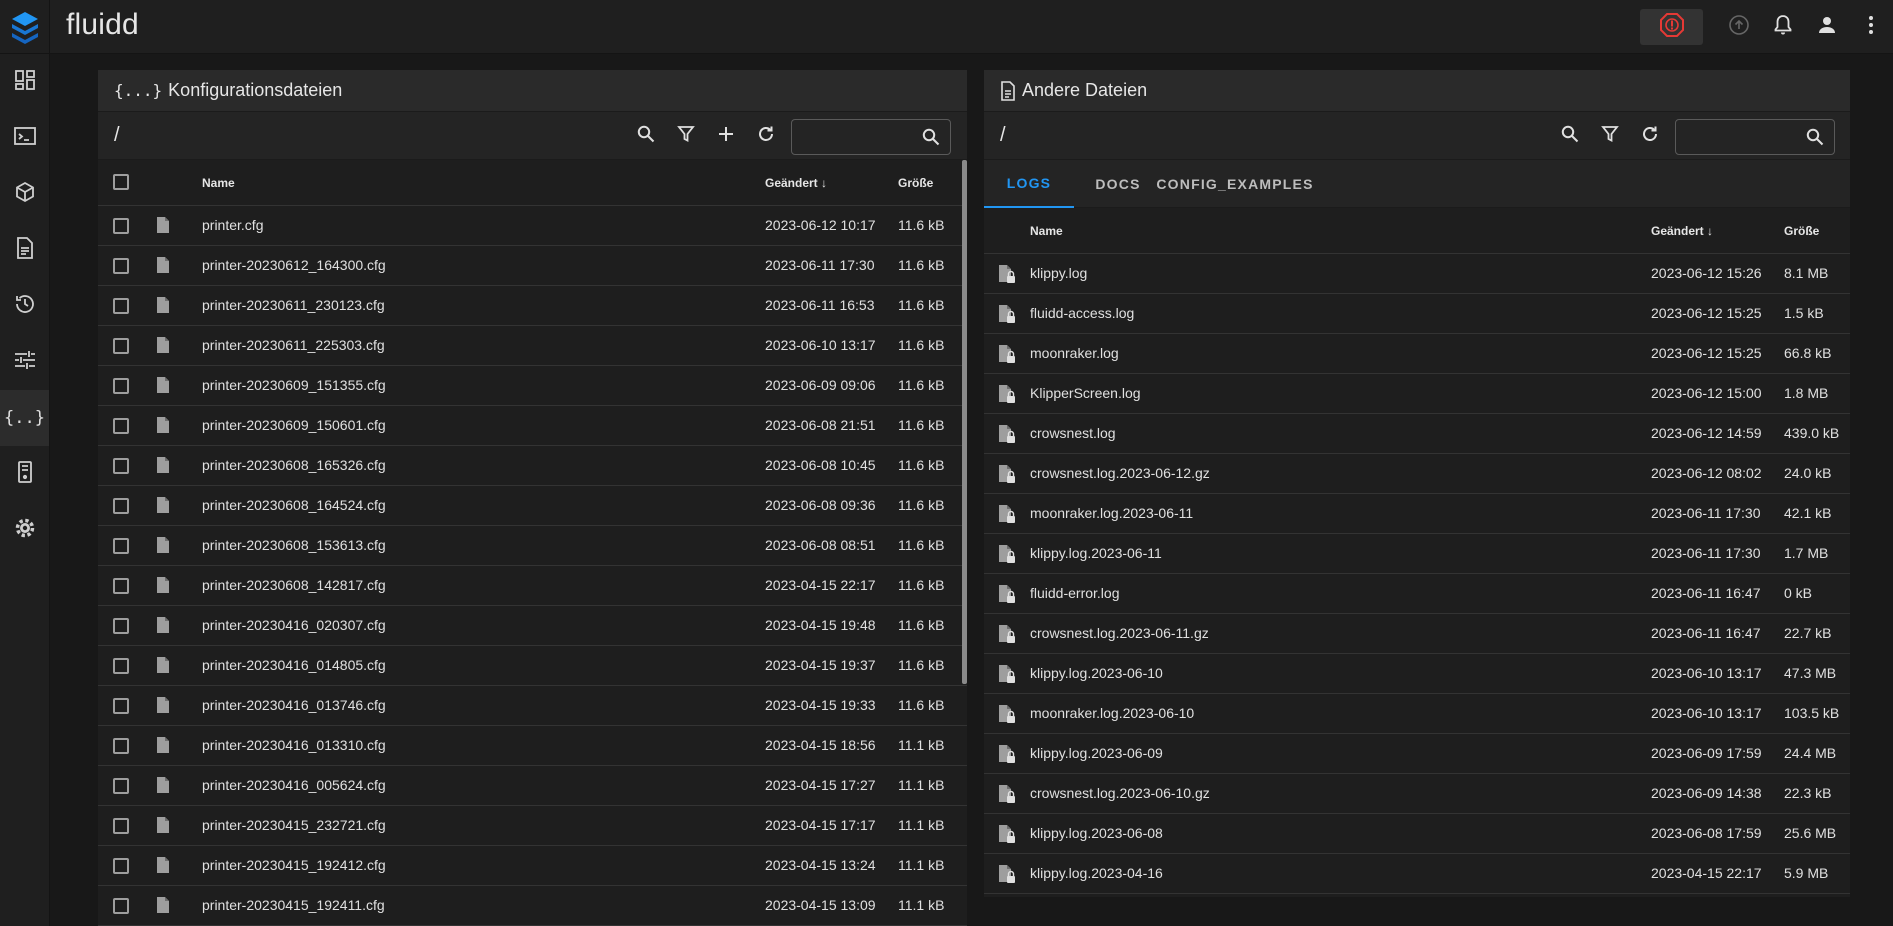 The image size is (1893, 926). I want to click on nav-system, so click(24, 474).